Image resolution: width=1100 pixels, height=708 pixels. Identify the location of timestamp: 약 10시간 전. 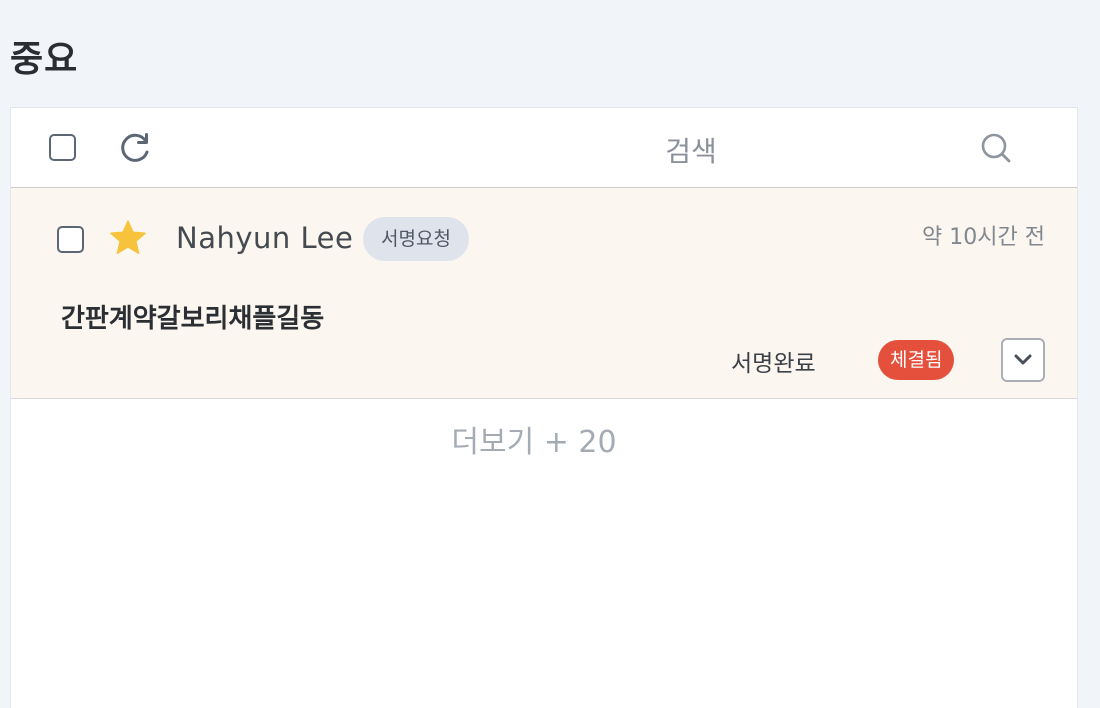
(983, 237).